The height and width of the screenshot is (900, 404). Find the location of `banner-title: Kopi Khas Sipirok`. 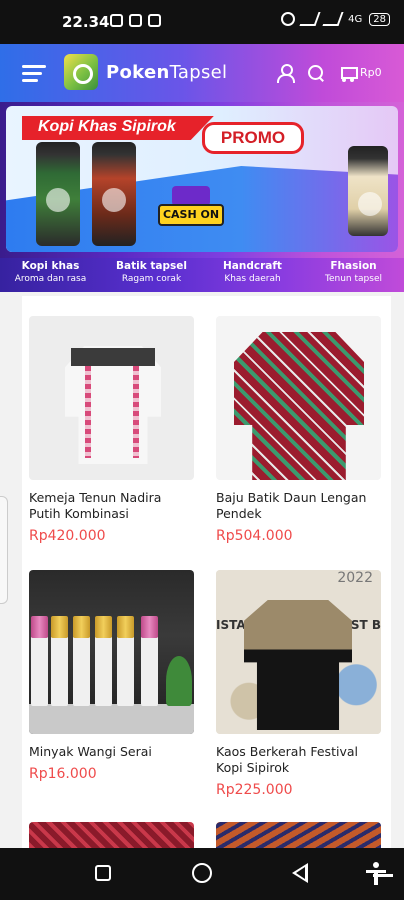

banner-title: Kopi Khas Sipirok is located at coordinates (118, 128).